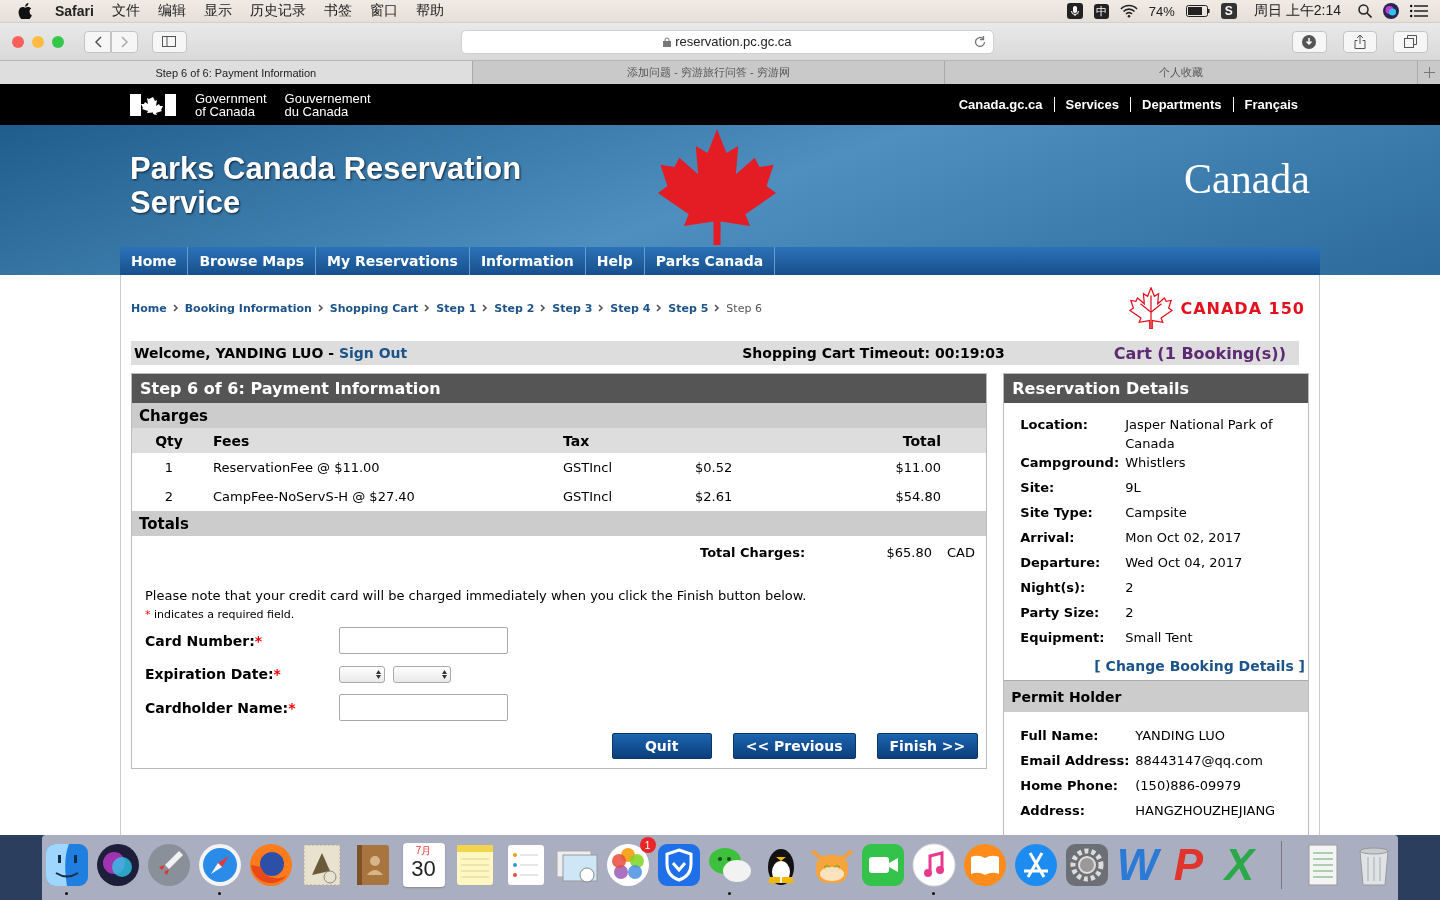  What do you see at coordinates (714, 496) in the screenshot?
I see `table-cell-text: $2.61` at bounding box center [714, 496].